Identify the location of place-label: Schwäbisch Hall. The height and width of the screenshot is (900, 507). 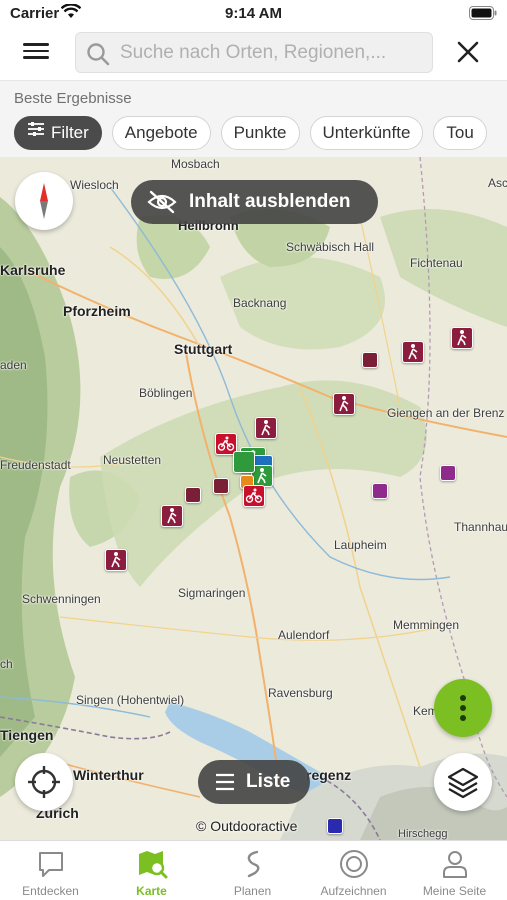
(330, 247).